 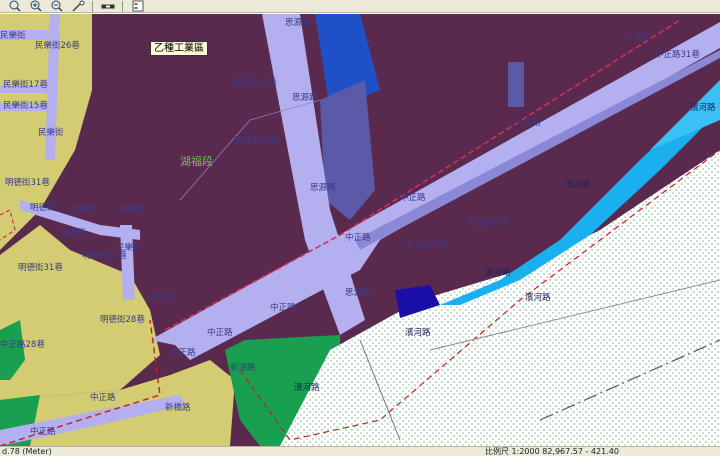 I want to click on legend-icon, so click(x=137, y=6).